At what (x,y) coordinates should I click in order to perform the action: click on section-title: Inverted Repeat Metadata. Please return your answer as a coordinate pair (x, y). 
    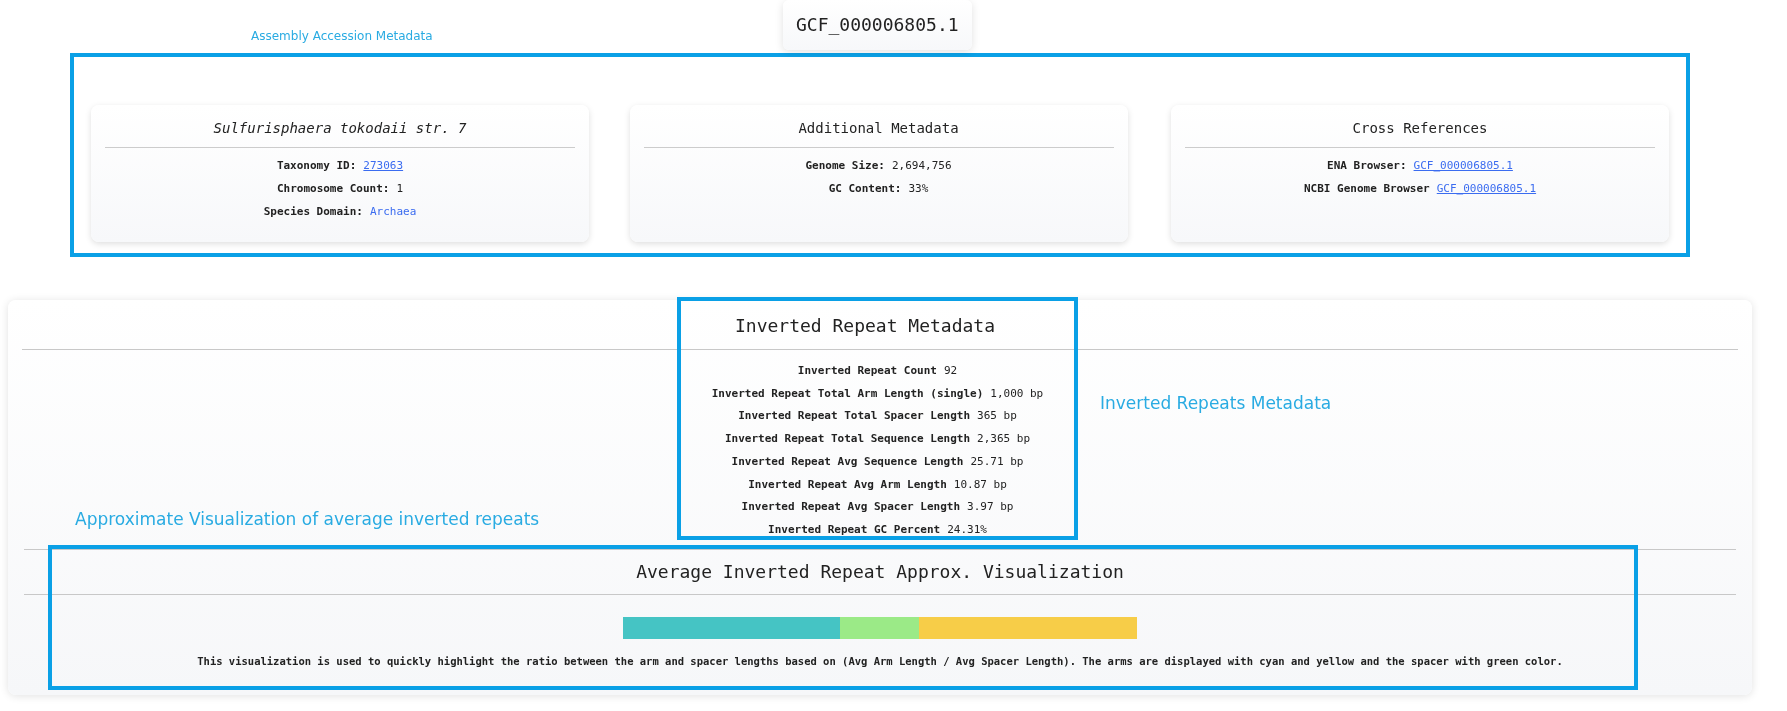
    Looking at the image, I should click on (865, 325).